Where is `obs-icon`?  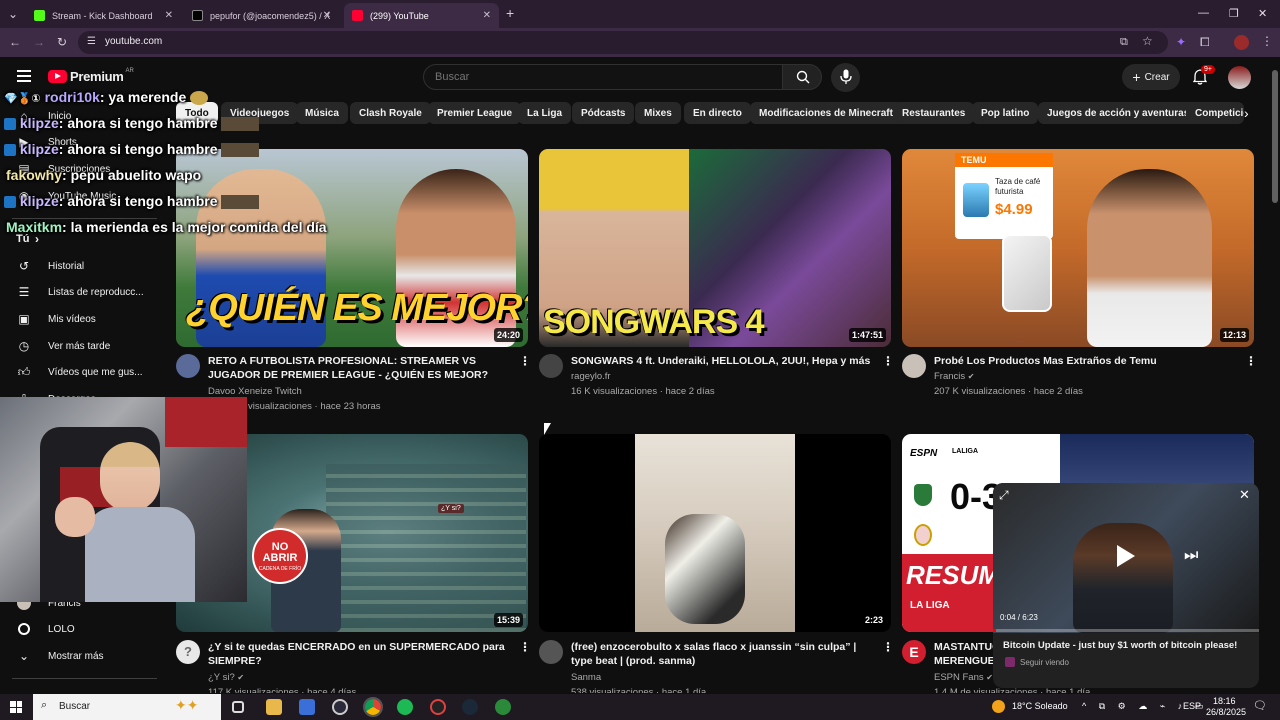 obs-icon is located at coordinates (340, 707).